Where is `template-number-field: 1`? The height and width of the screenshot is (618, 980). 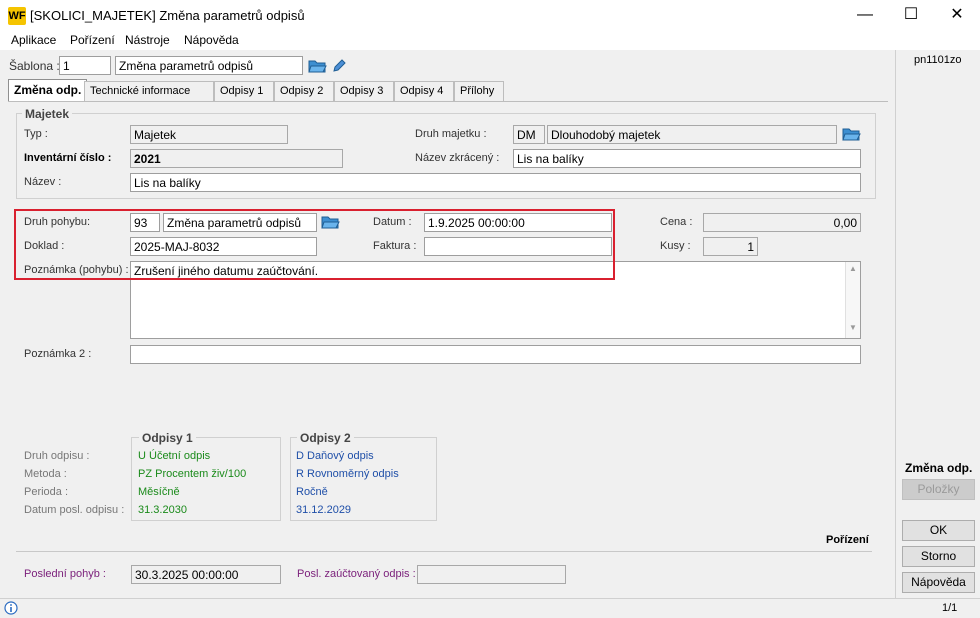
template-number-field: 1 is located at coordinates (85, 65).